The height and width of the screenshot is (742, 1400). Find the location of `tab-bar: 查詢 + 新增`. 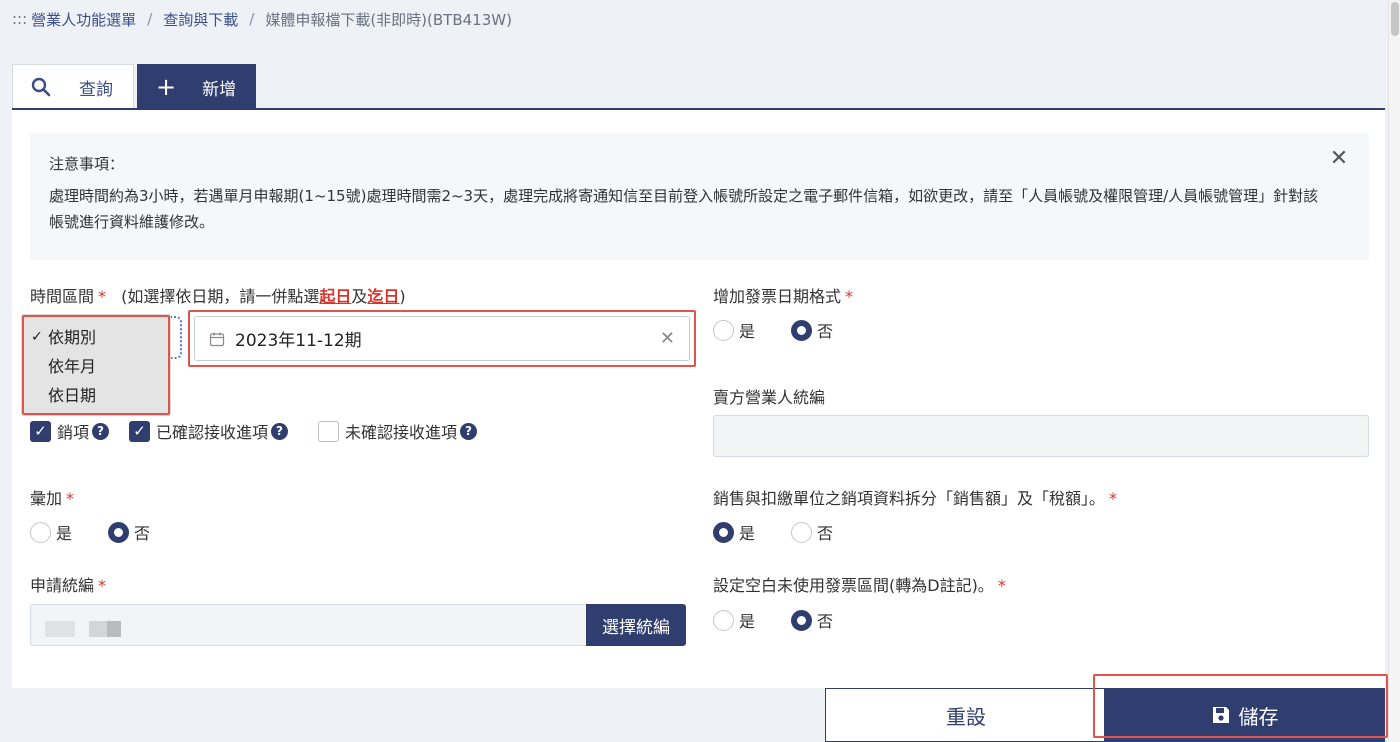

tab-bar: 查詢 + 新增 is located at coordinates (134, 86).